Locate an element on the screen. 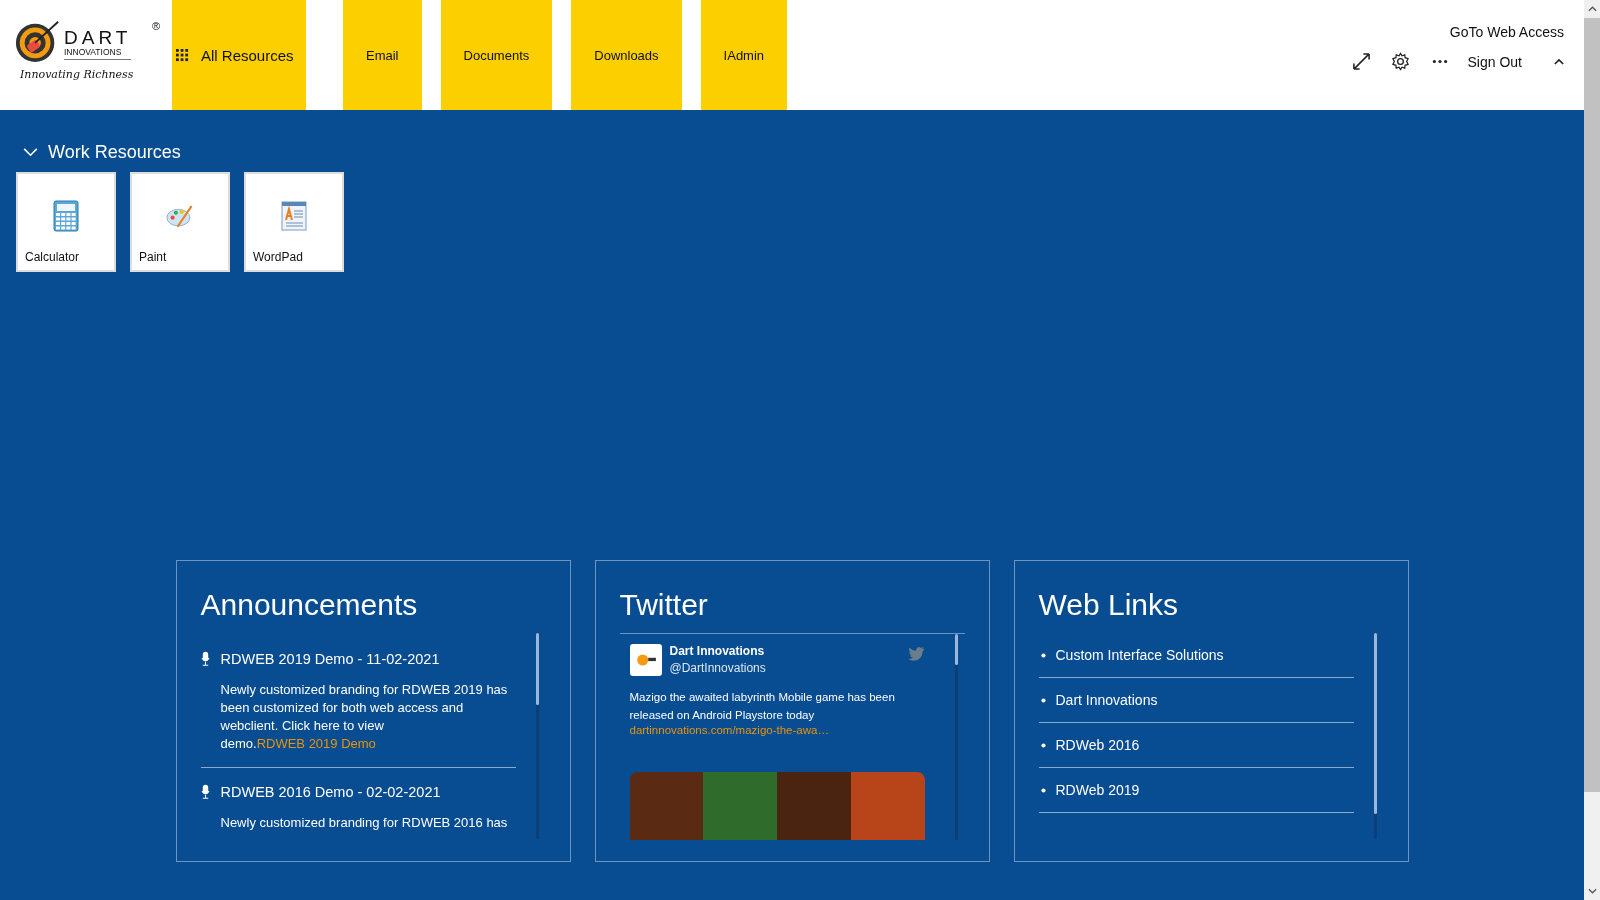  web-link: RDWeb 2016 is located at coordinates (1097, 745).